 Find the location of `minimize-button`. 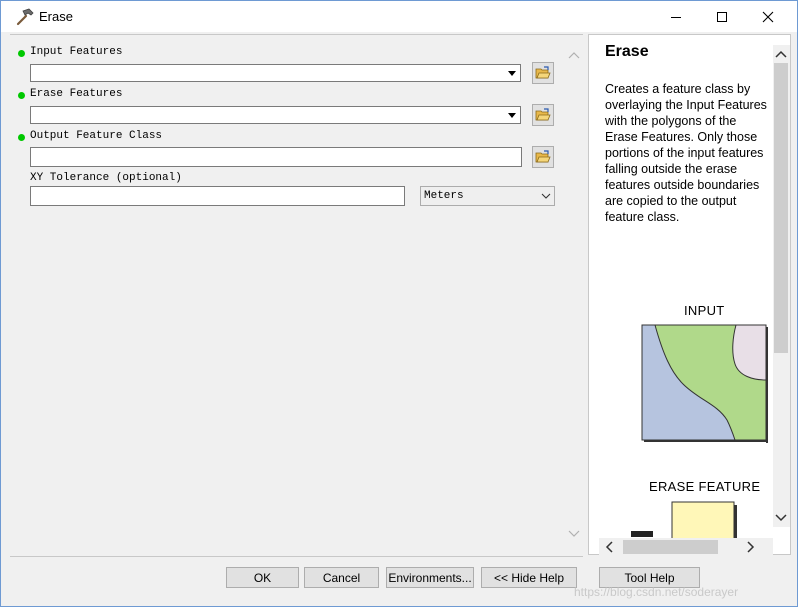

minimize-button is located at coordinates (676, 16).